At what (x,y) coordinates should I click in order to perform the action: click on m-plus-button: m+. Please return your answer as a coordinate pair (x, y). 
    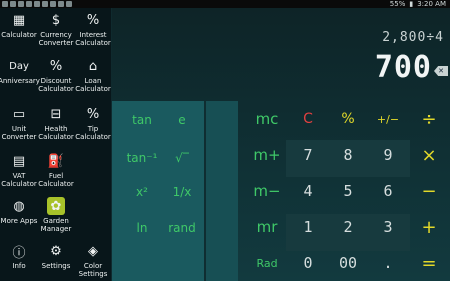
    Looking at the image, I should click on (267, 155).